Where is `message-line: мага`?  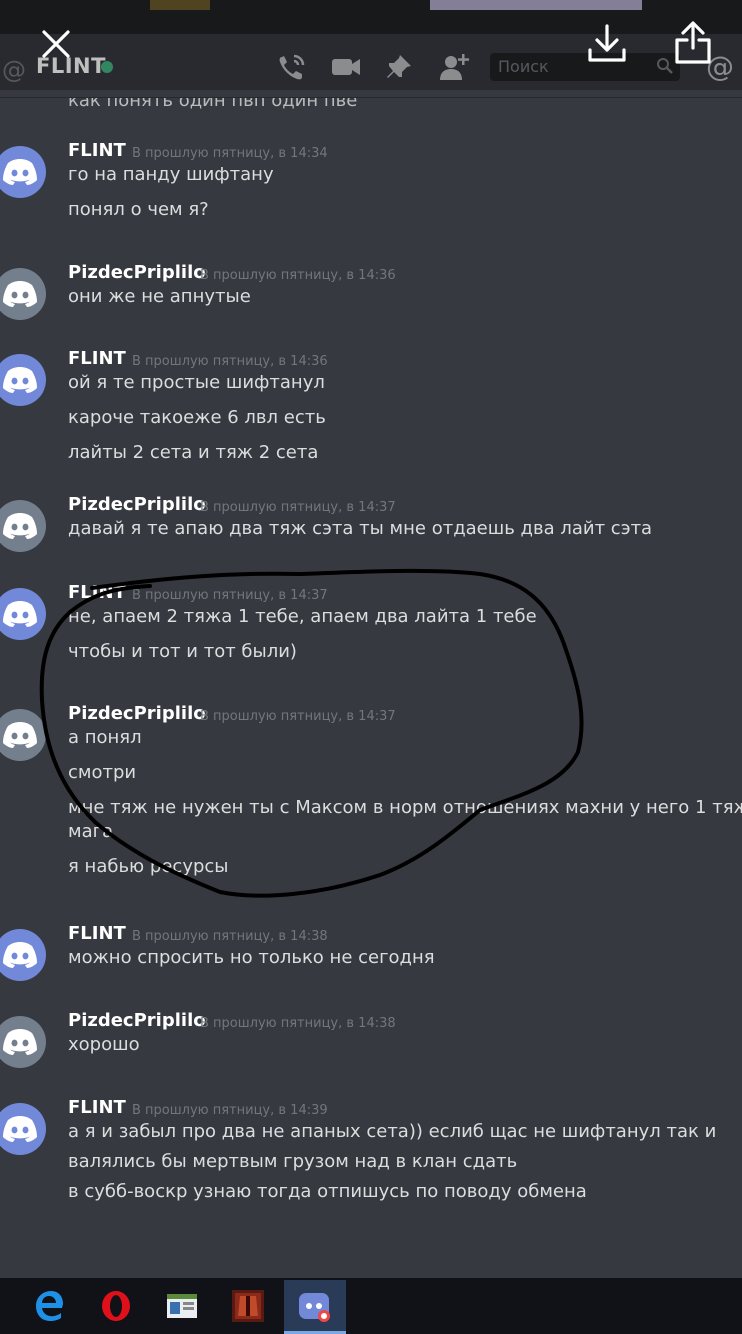 message-line: мага is located at coordinates (91, 831).